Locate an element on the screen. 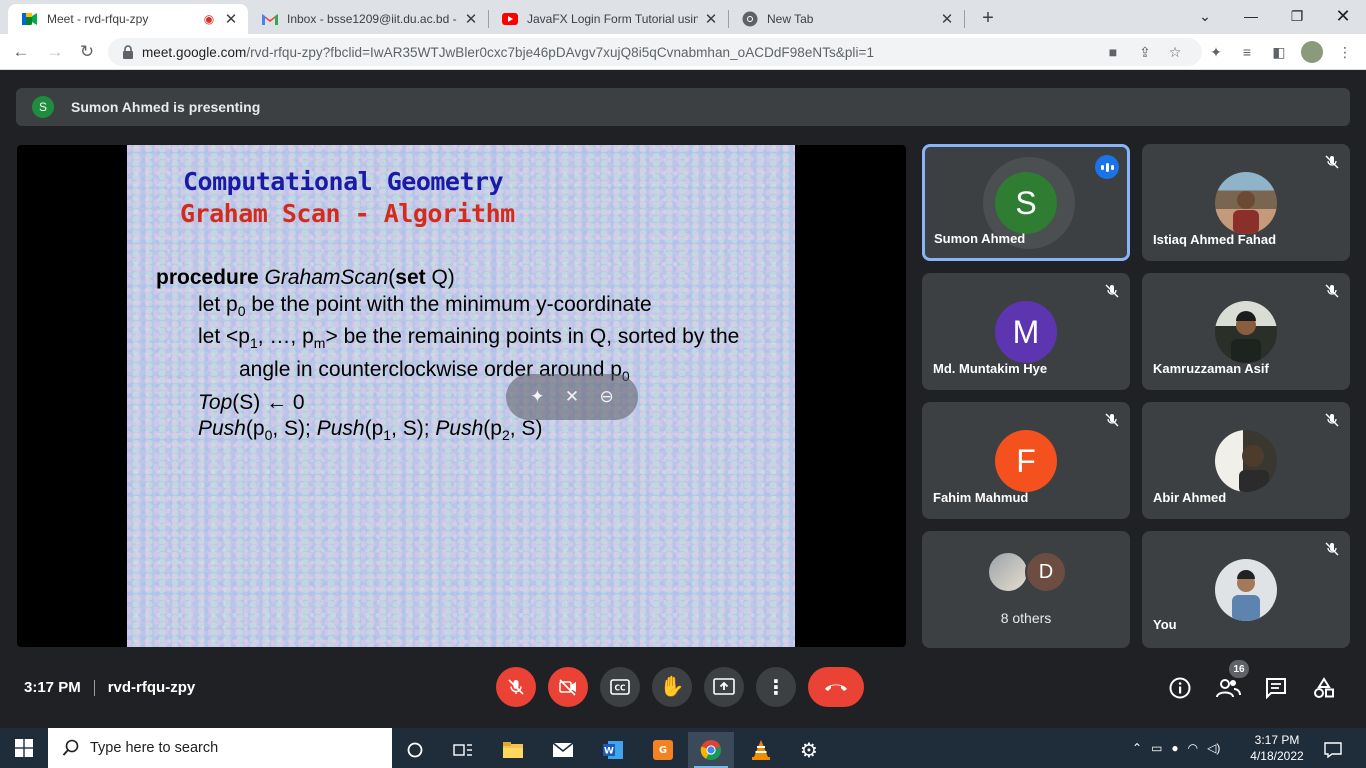 This screenshot has height=768, width=1366. presenter-avatar: S is located at coordinates (43, 107).